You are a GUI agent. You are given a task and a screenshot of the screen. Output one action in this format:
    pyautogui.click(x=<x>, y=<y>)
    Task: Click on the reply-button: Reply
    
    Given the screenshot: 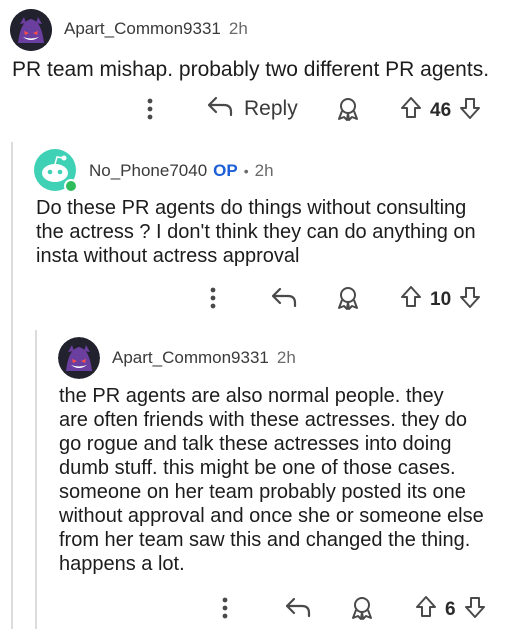 What is the action you would take?
    pyautogui.click(x=252, y=108)
    